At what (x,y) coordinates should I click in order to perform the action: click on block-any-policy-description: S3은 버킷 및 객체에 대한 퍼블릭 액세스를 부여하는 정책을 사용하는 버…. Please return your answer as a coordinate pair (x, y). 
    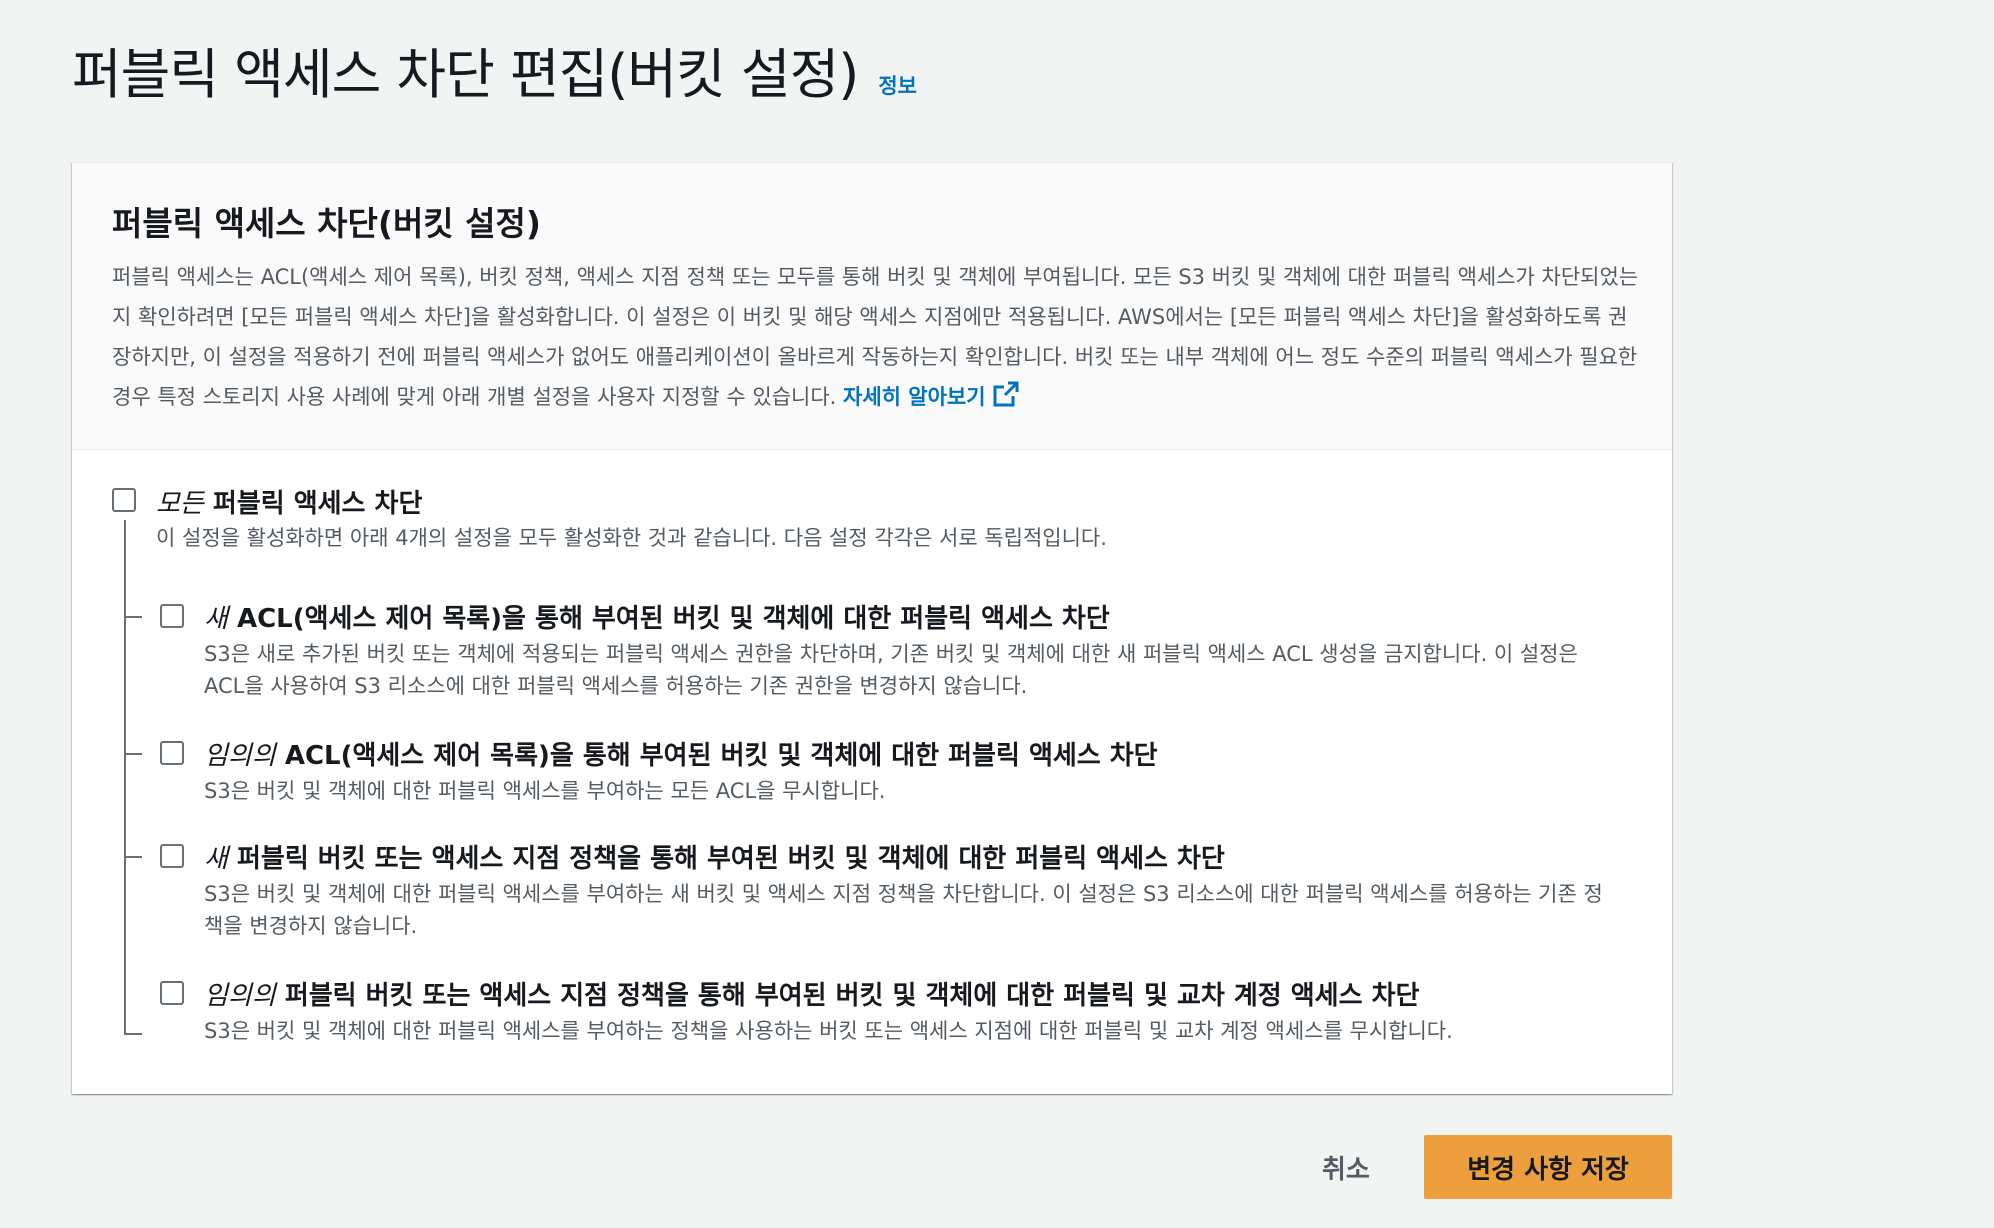
    Looking at the image, I should click on (828, 1031).